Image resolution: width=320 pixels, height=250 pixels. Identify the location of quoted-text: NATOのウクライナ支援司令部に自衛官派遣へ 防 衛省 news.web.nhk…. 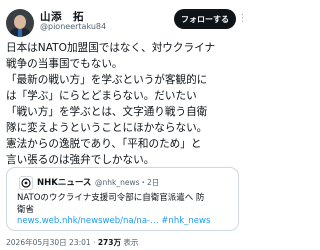
(126, 210).